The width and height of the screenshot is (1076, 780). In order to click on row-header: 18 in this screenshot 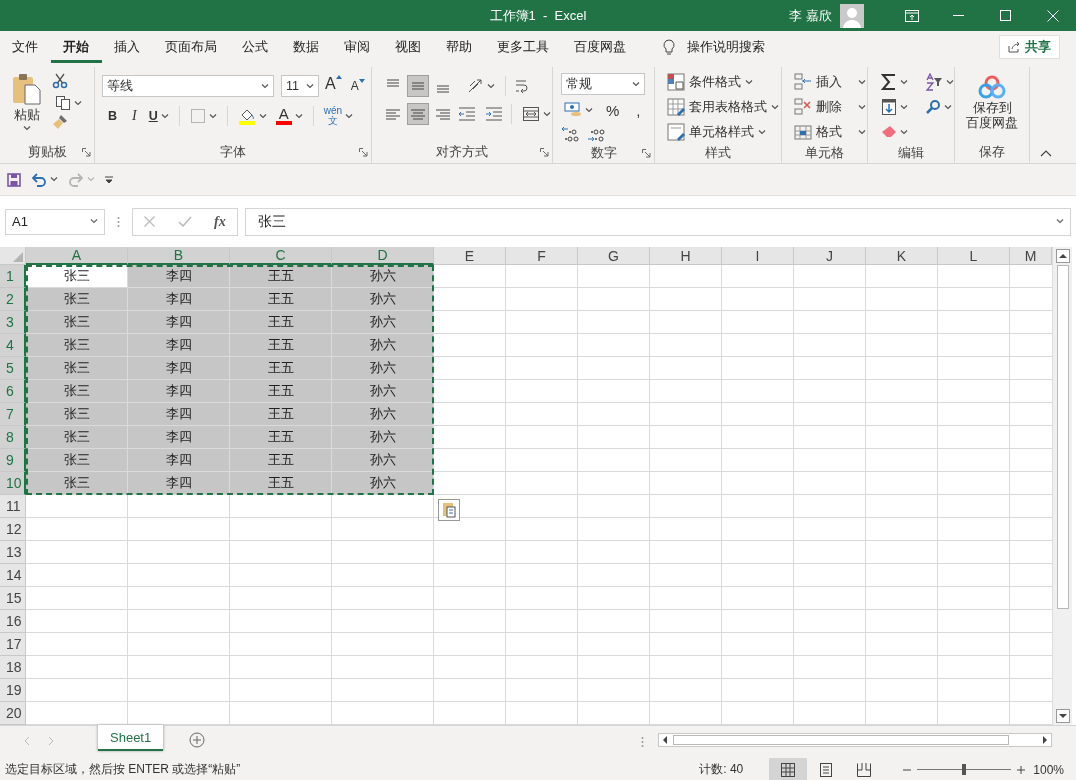, I will do `click(13, 667)`.